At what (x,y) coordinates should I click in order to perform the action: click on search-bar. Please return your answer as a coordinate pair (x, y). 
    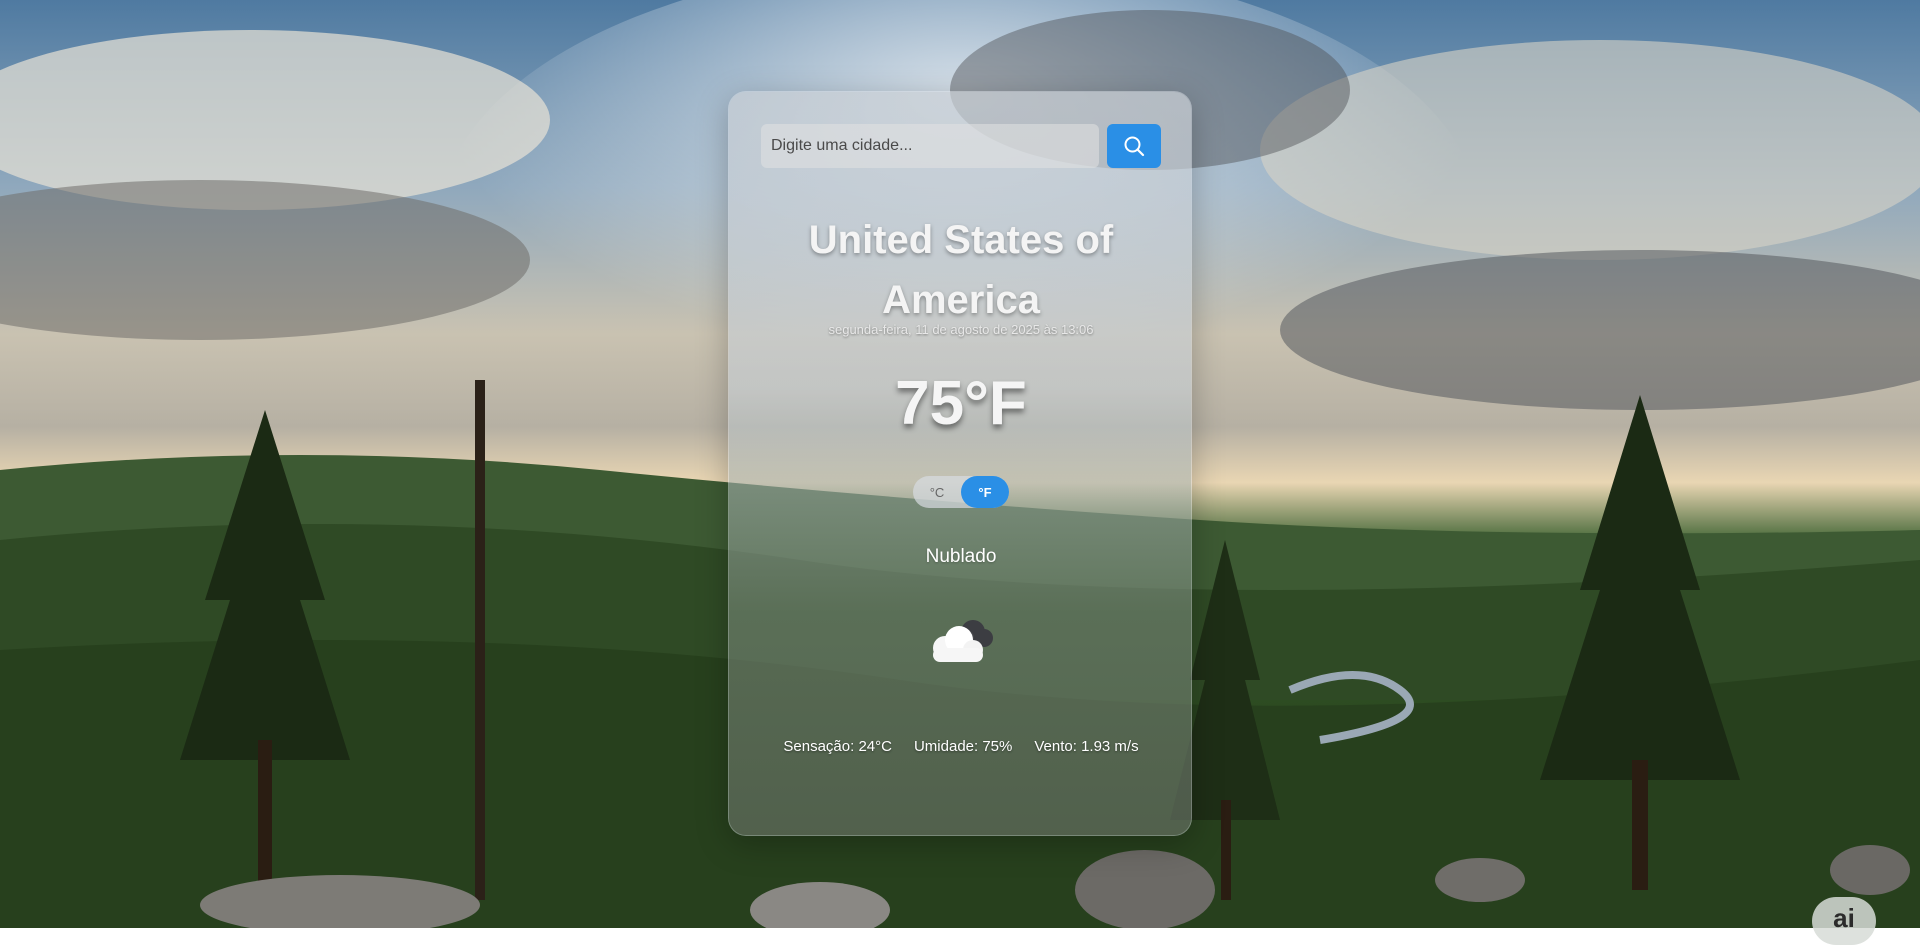
    Looking at the image, I should click on (961, 146).